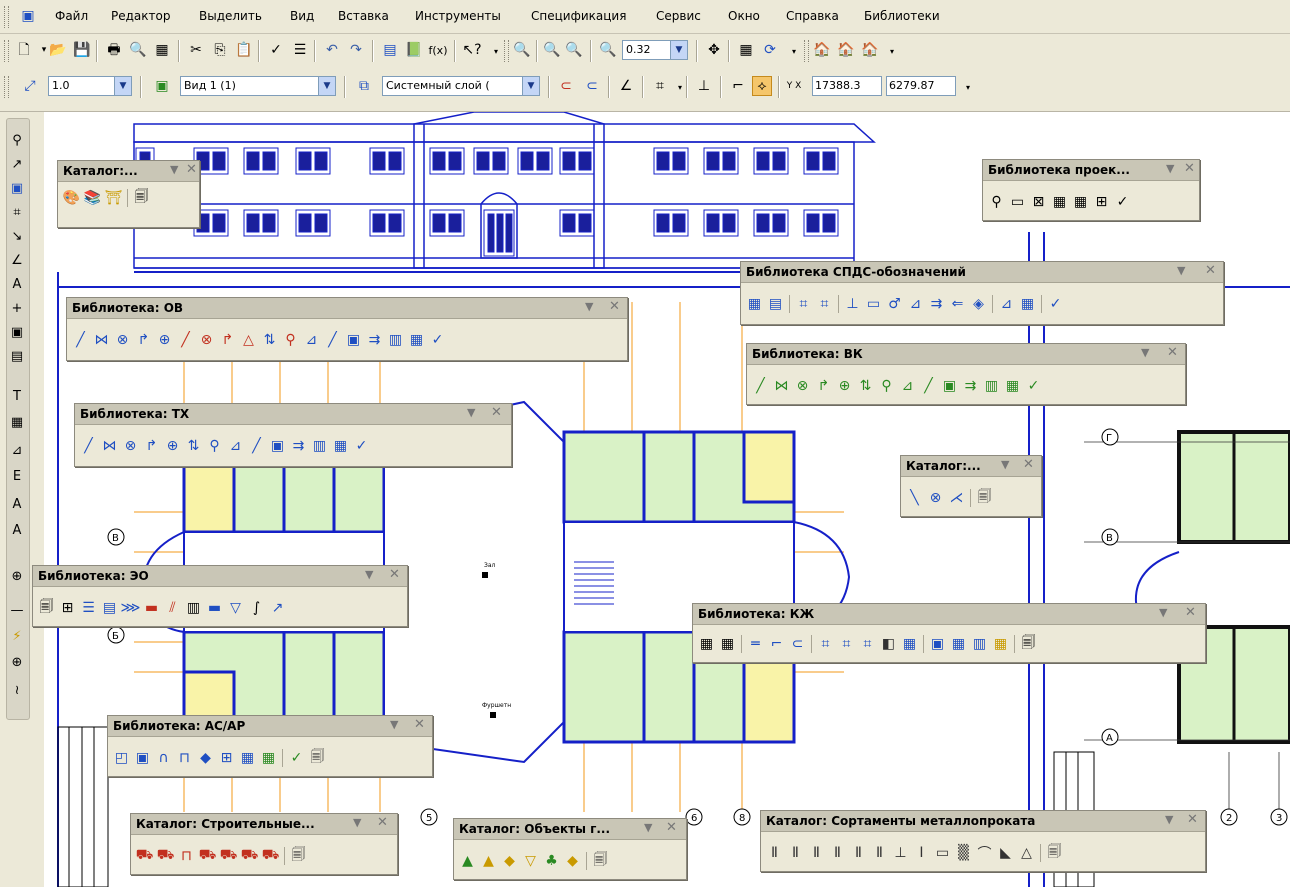  I want to click on palette-button: ◆, so click(205, 758).